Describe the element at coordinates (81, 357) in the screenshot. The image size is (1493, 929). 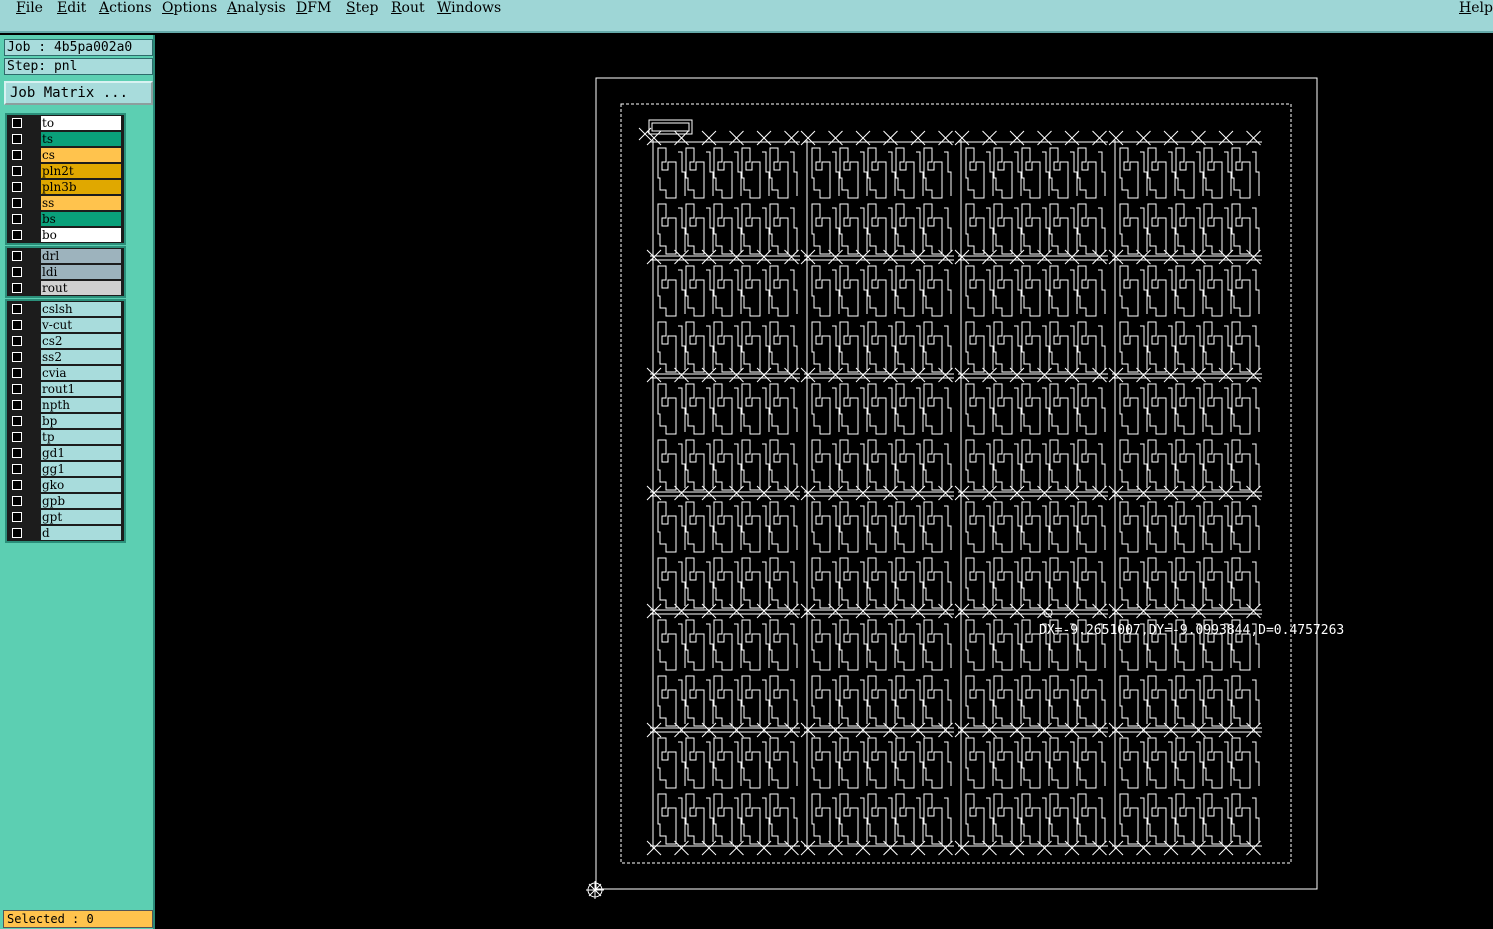
I see `layer-name: ss2` at that location.